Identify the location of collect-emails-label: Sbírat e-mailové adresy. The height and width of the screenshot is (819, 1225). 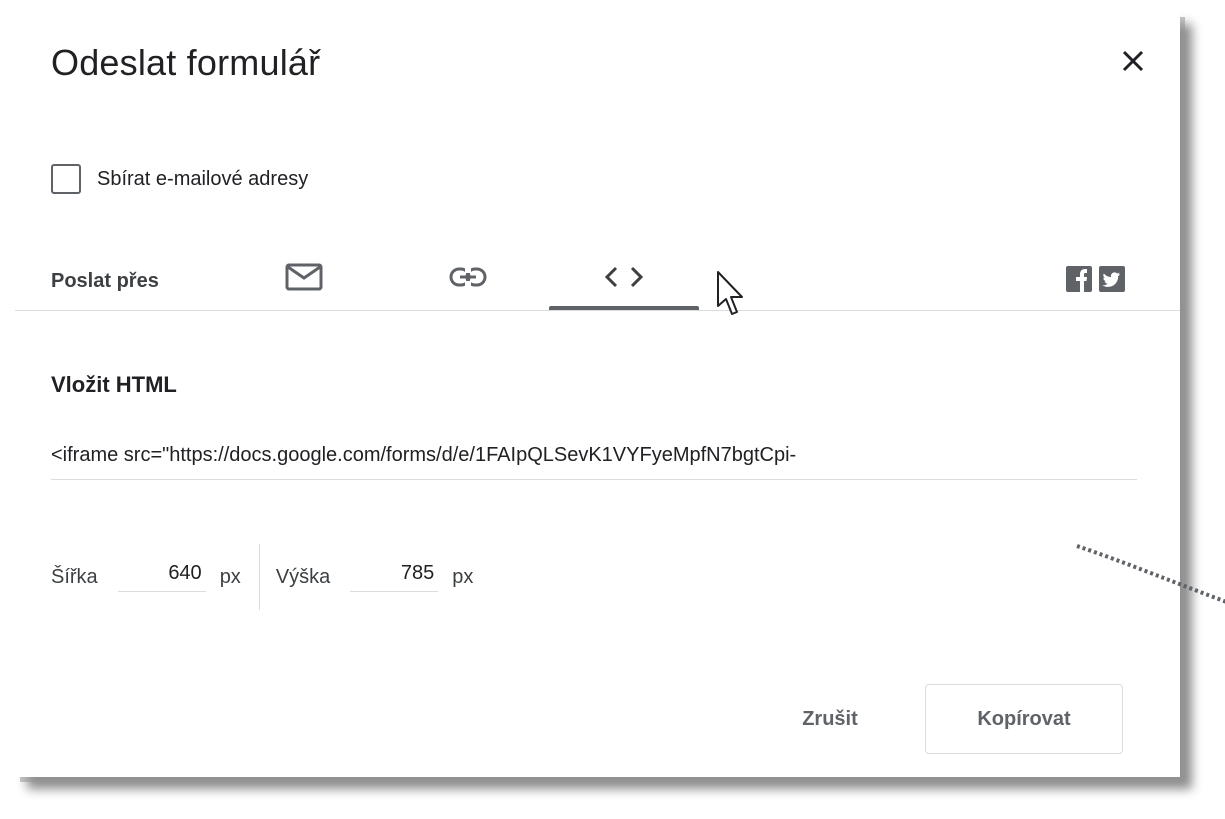
(203, 178).